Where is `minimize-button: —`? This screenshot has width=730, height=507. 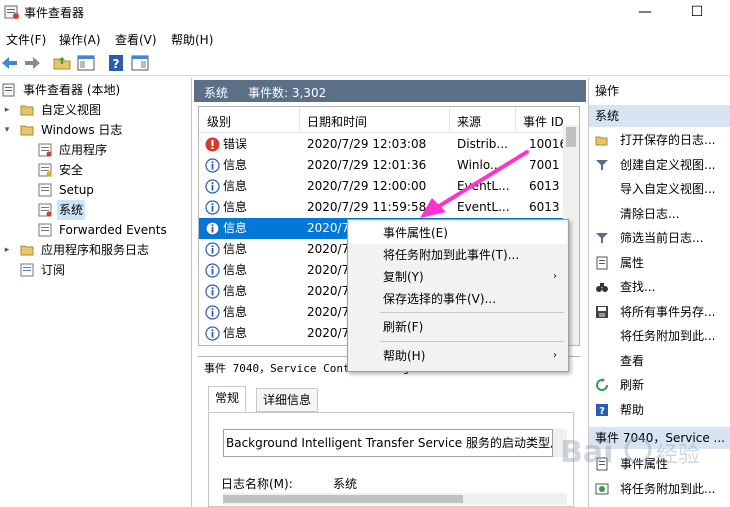
minimize-button: — is located at coordinates (645, 13).